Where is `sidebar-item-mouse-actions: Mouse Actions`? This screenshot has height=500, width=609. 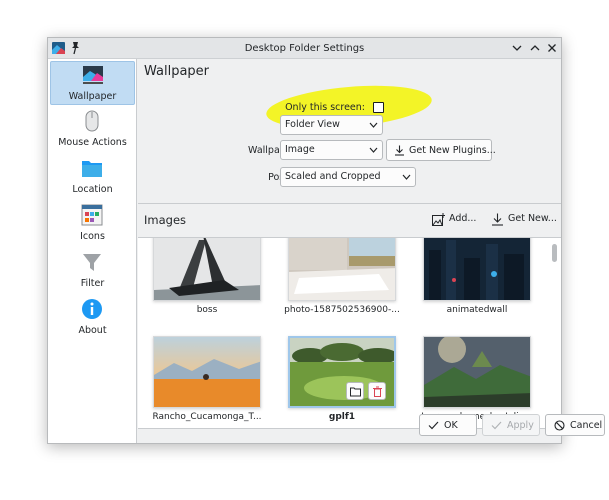 sidebar-item-mouse-actions: Mouse Actions is located at coordinates (92, 130).